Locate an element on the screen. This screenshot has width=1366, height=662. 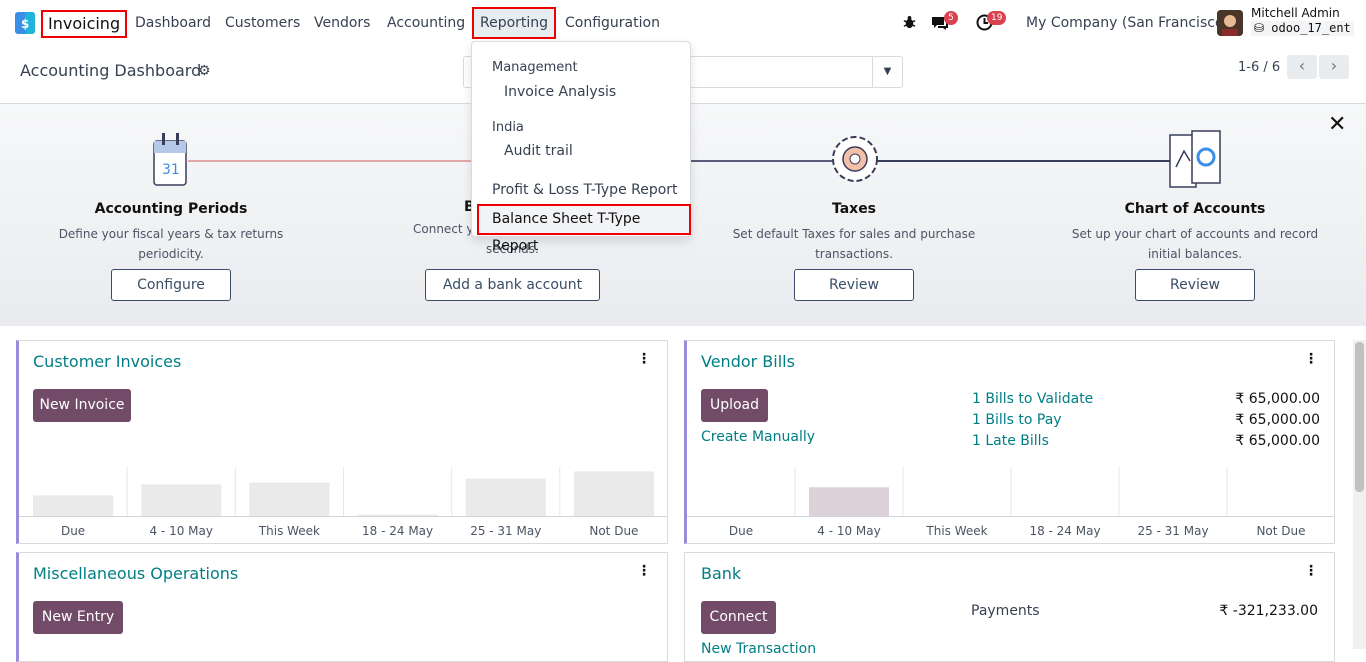
database-name: ⛁ odoo_17_ent is located at coordinates (1302, 28).